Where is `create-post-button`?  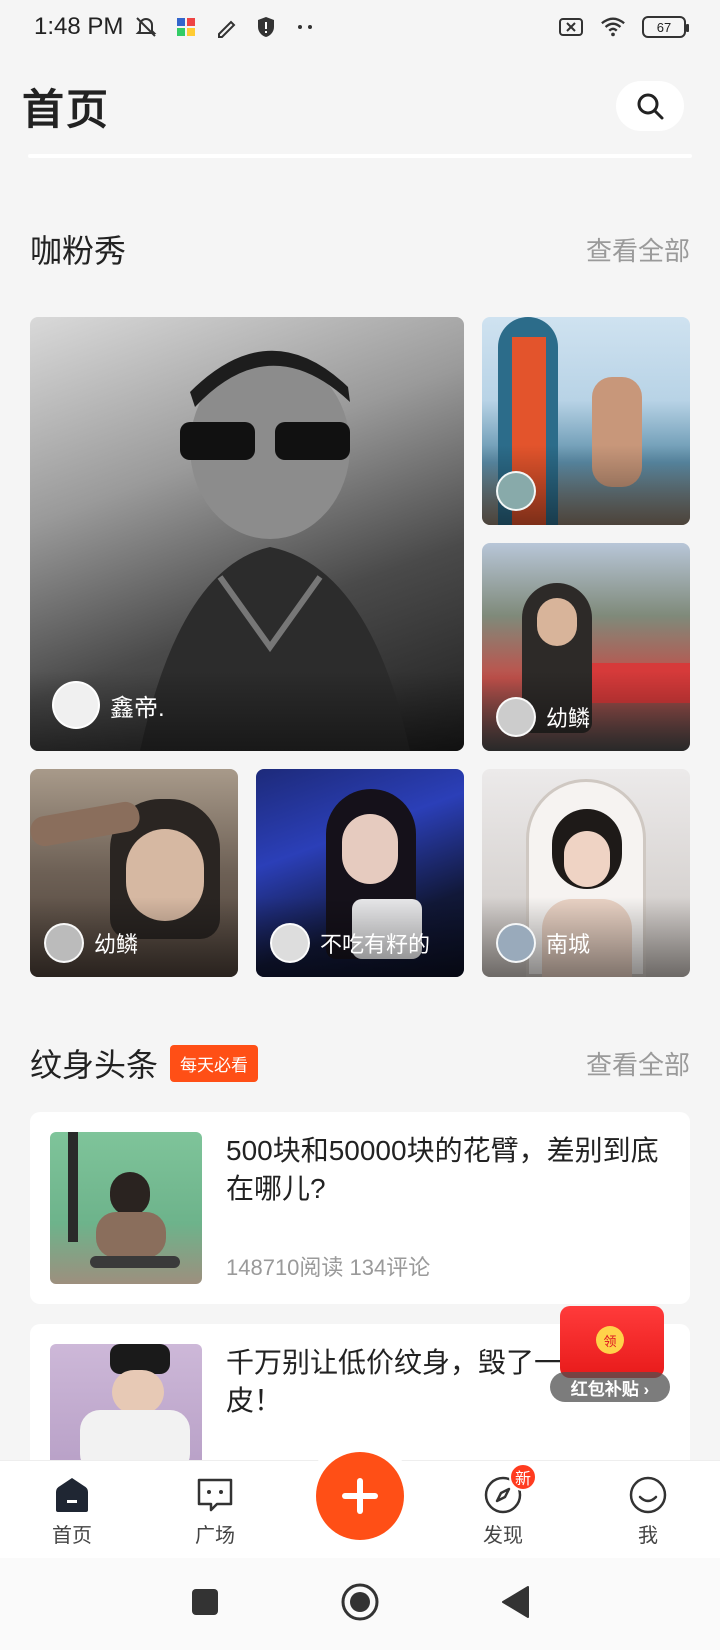 create-post-button is located at coordinates (360, 1496).